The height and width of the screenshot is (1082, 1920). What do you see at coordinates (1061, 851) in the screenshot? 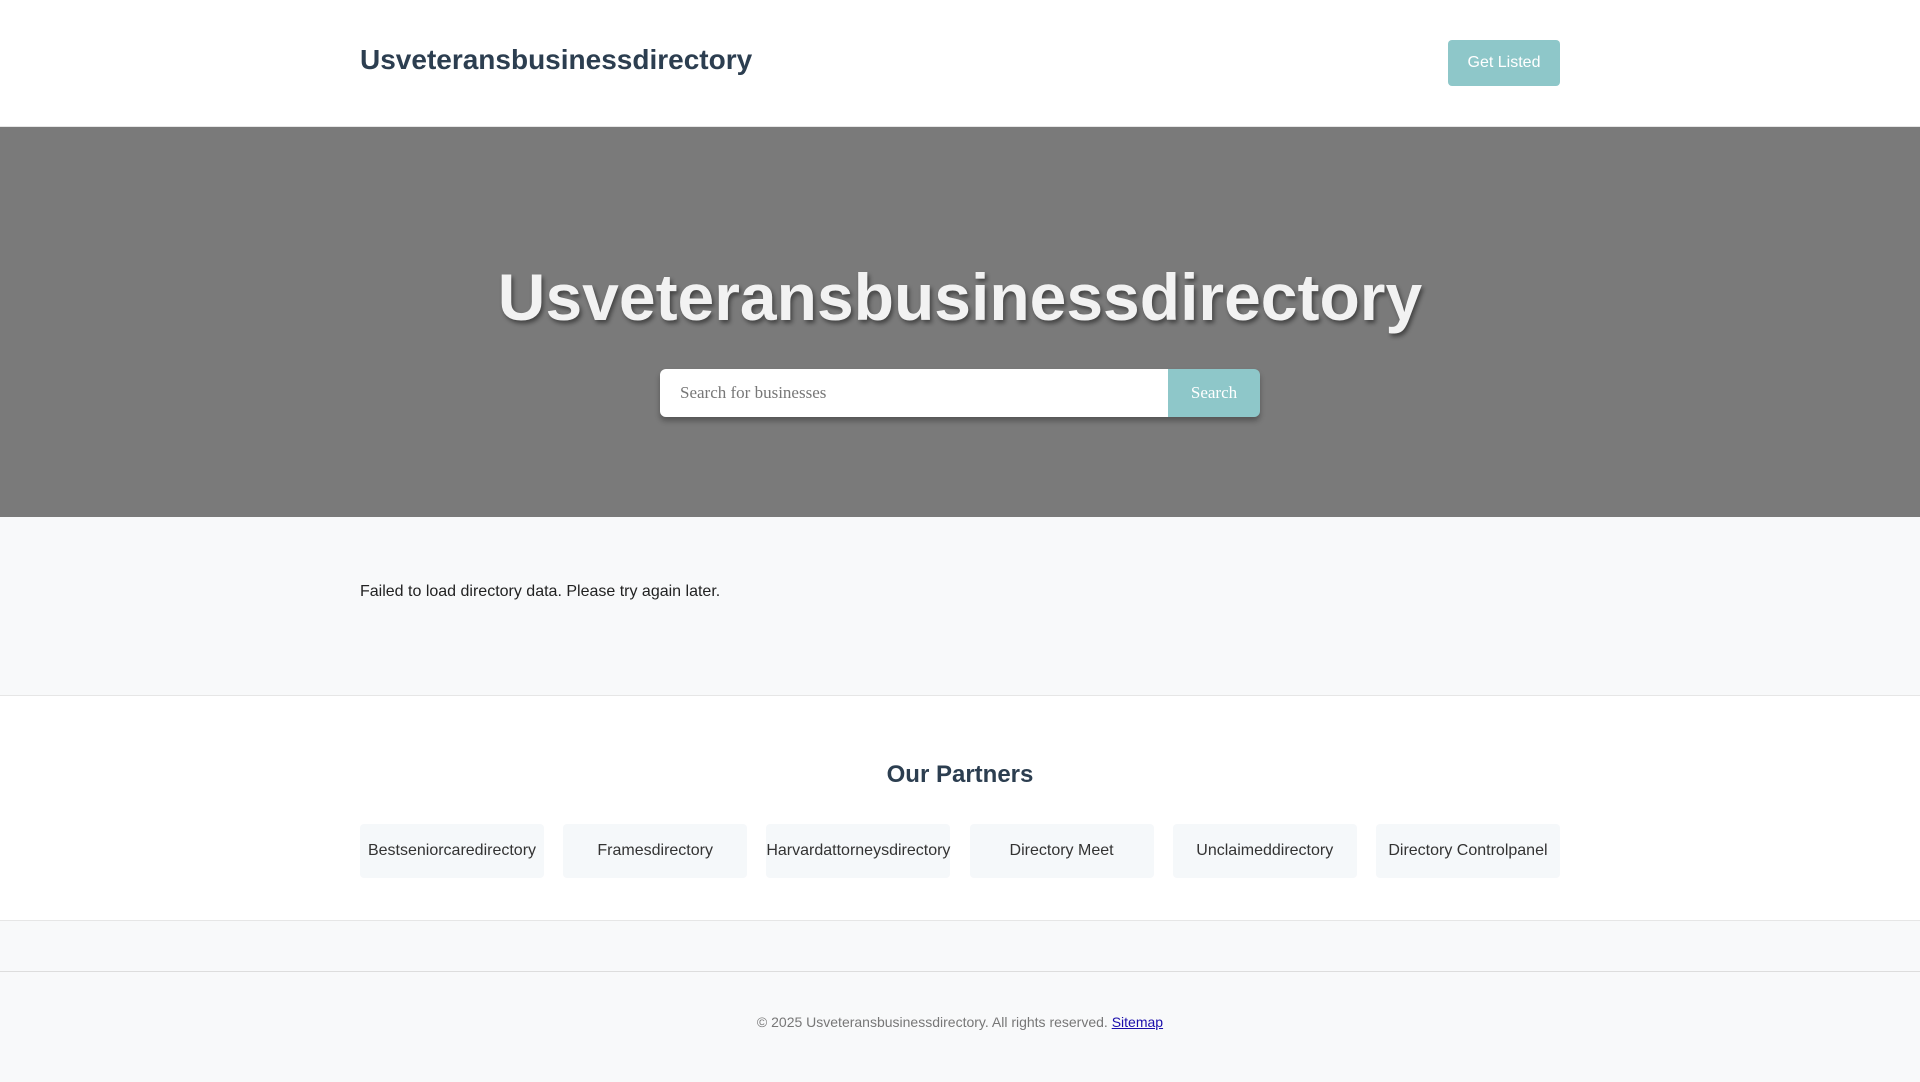
I see `partner-link: Directory Meet` at bounding box center [1061, 851].